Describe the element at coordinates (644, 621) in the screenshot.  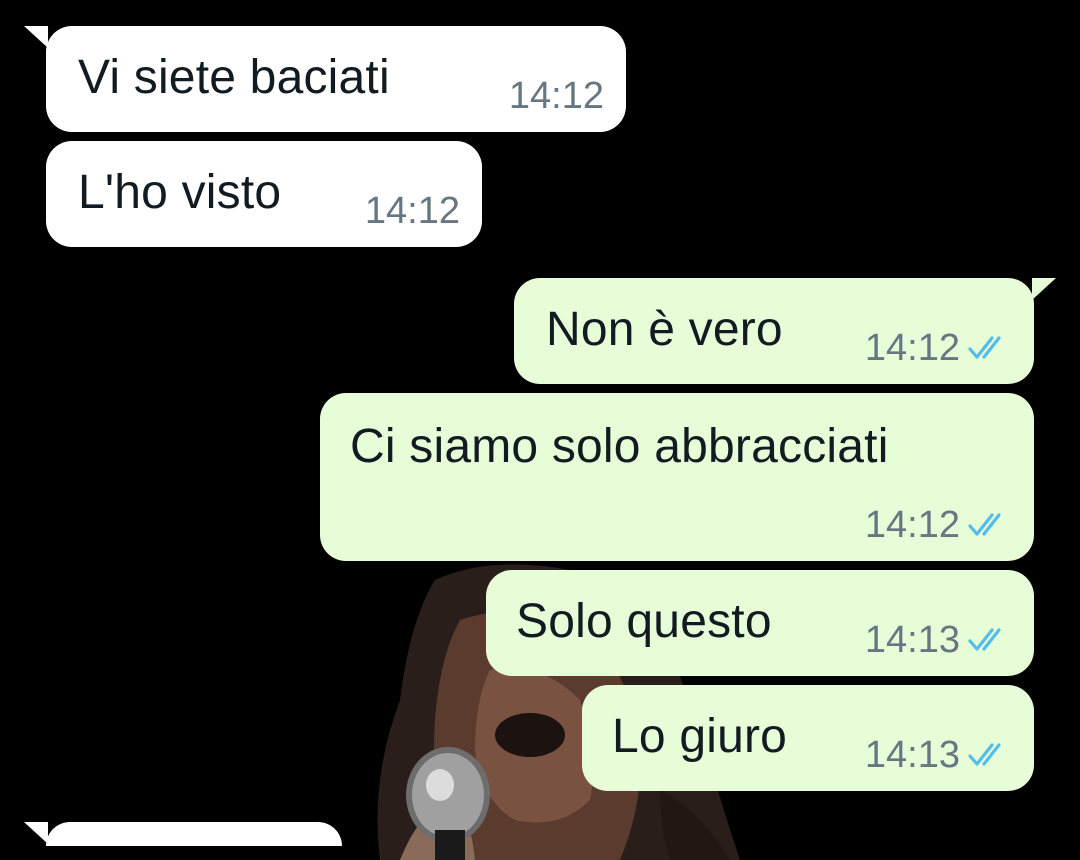
I see `message-text: Solo questo` at that location.